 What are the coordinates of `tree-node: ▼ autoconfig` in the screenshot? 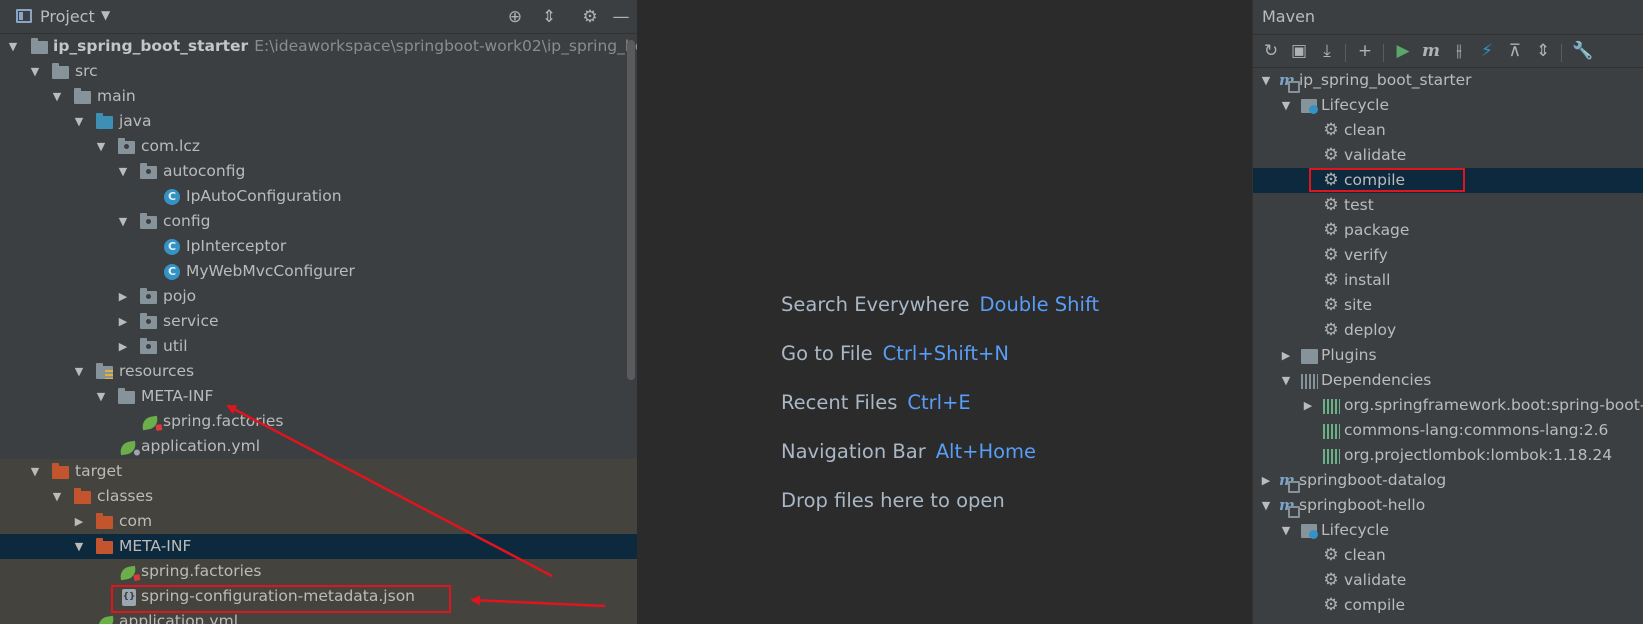 It's located at (318, 171).